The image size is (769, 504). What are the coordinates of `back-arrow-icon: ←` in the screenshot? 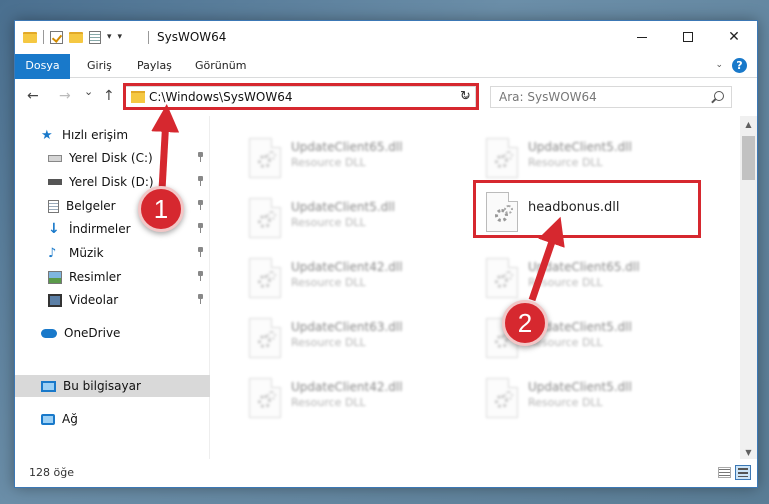 It's located at (33, 96).